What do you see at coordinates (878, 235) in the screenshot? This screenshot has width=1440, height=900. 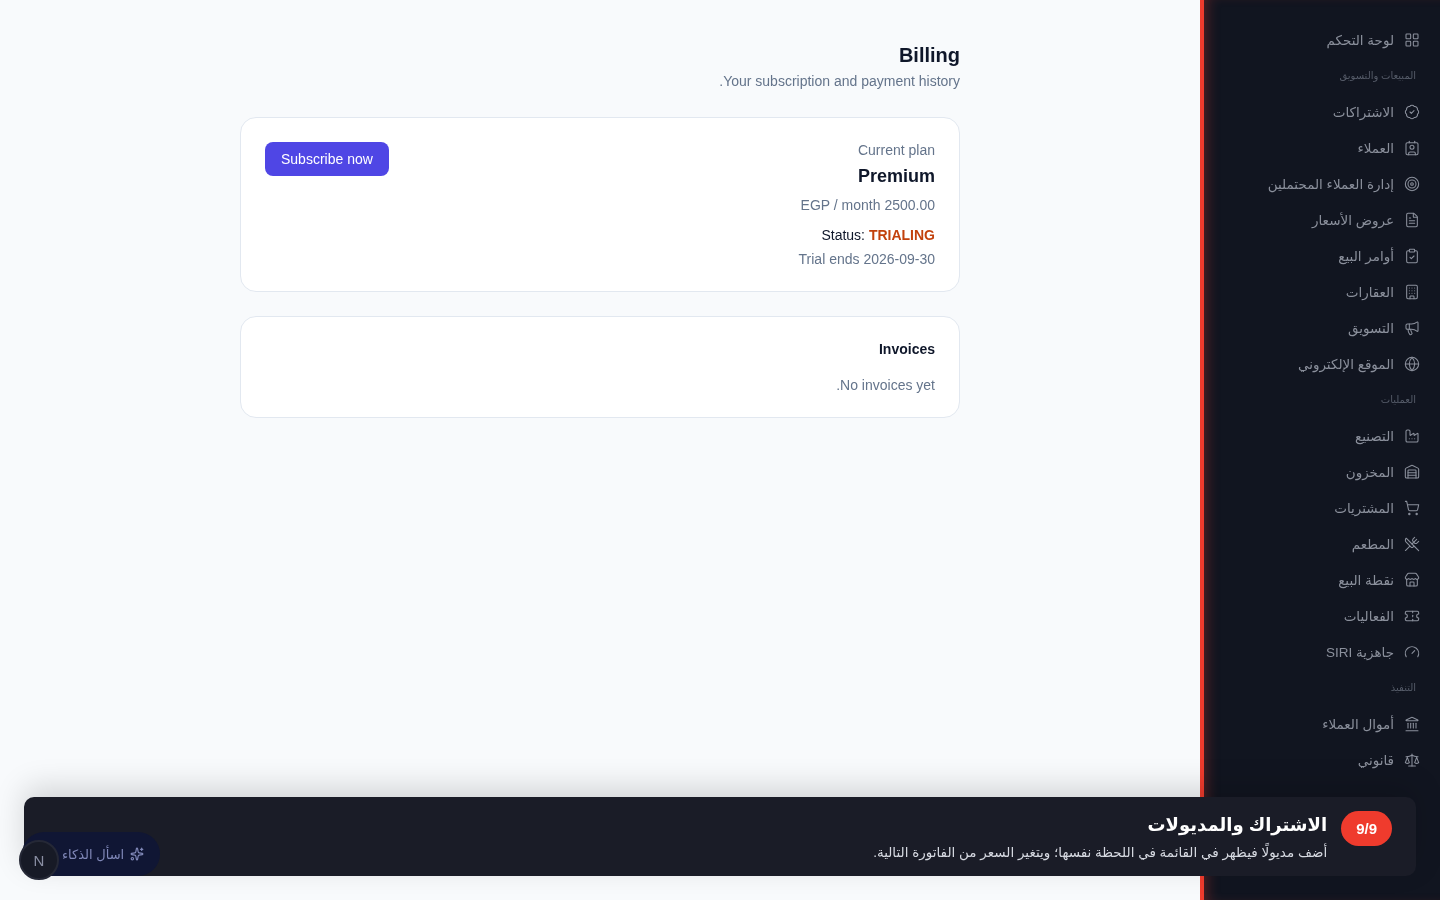 I see `plan-status: Status: TRIALING` at bounding box center [878, 235].